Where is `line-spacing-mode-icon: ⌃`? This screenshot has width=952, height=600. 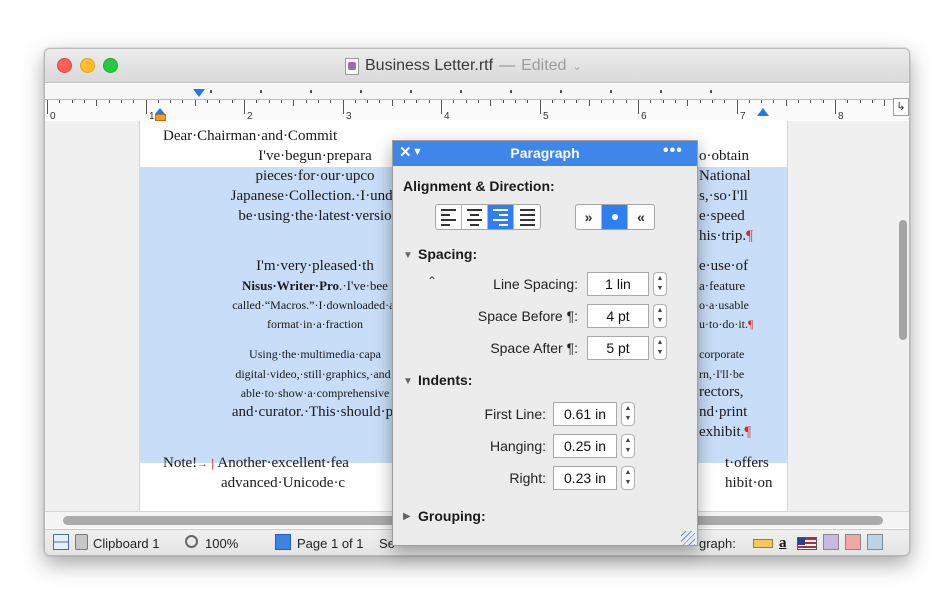 line-spacing-mode-icon: ⌃ is located at coordinates (432, 281).